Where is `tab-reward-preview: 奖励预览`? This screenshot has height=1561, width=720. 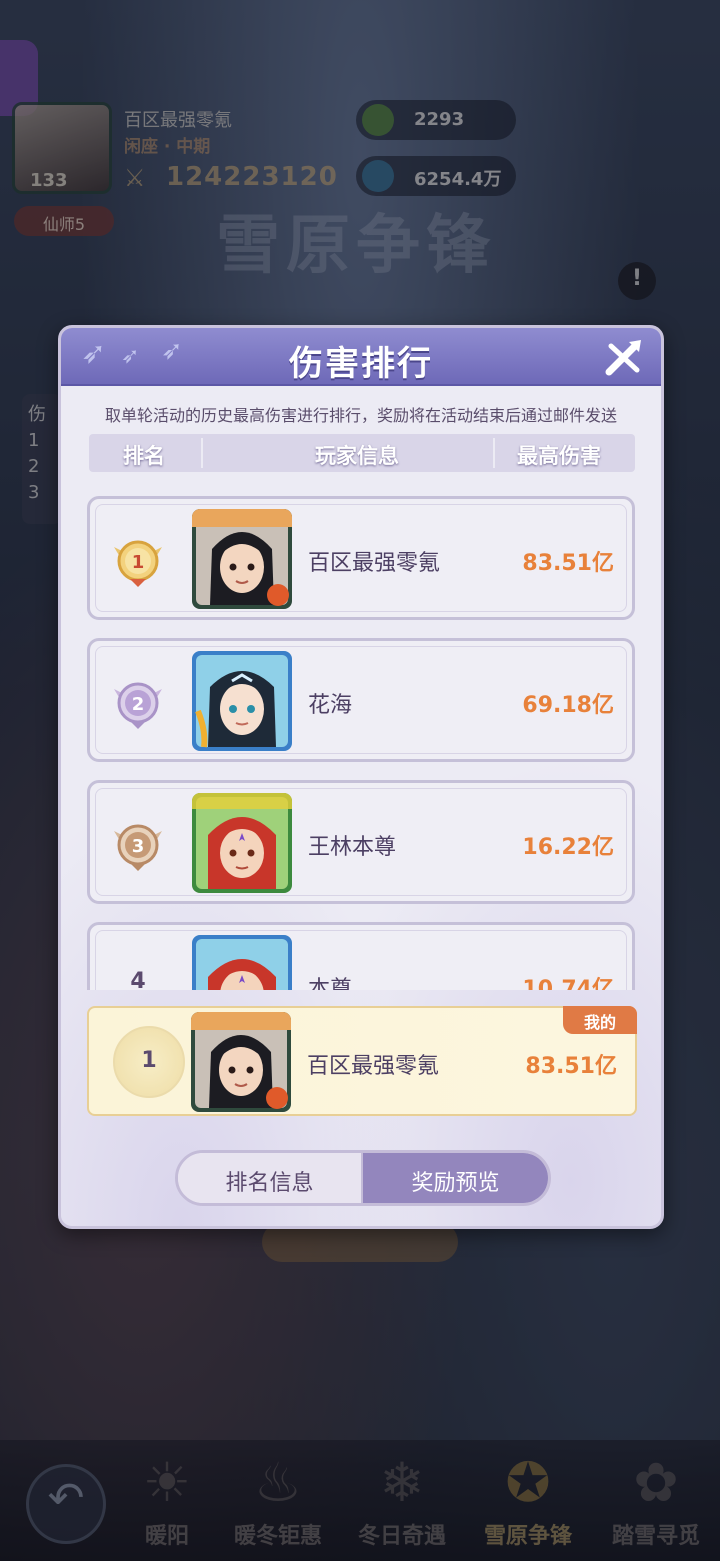
tab-reward-preview: 奖励预览 is located at coordinates (455, 1178).